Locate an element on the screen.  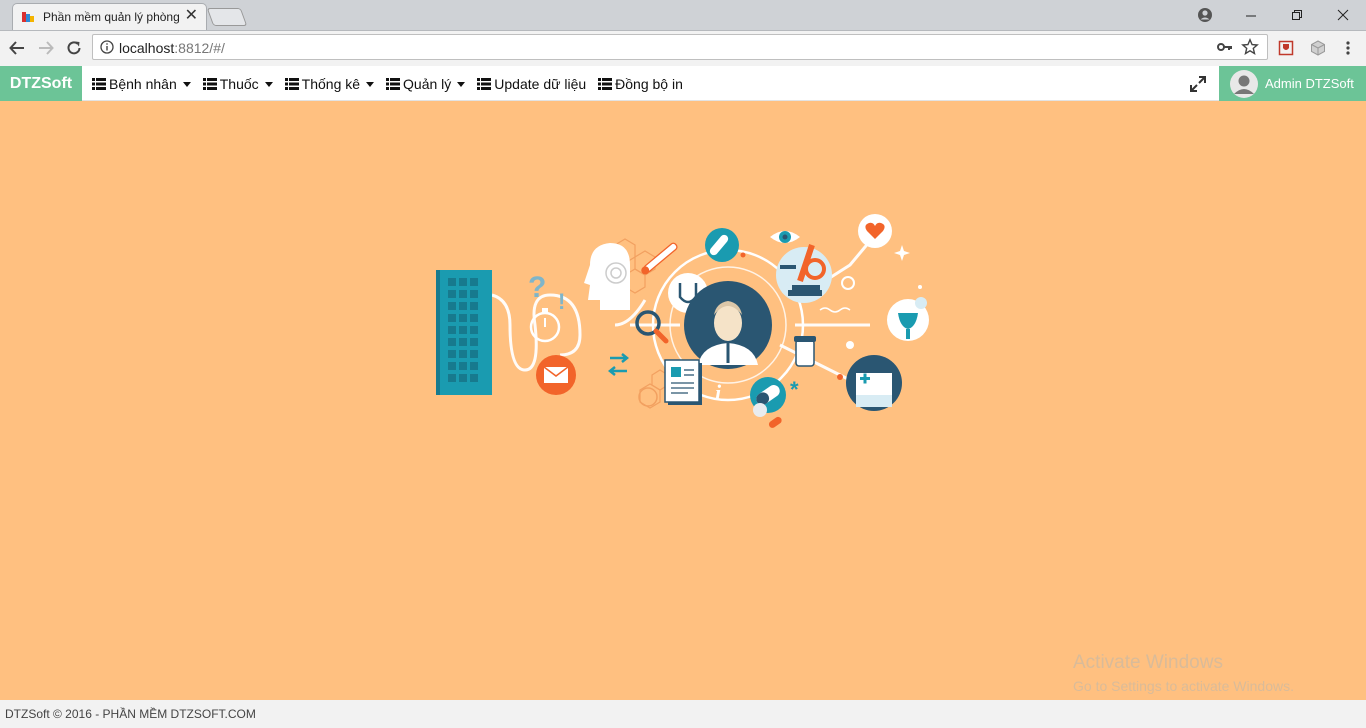
shield-extension-icon is located at coordinates (1286, 48).